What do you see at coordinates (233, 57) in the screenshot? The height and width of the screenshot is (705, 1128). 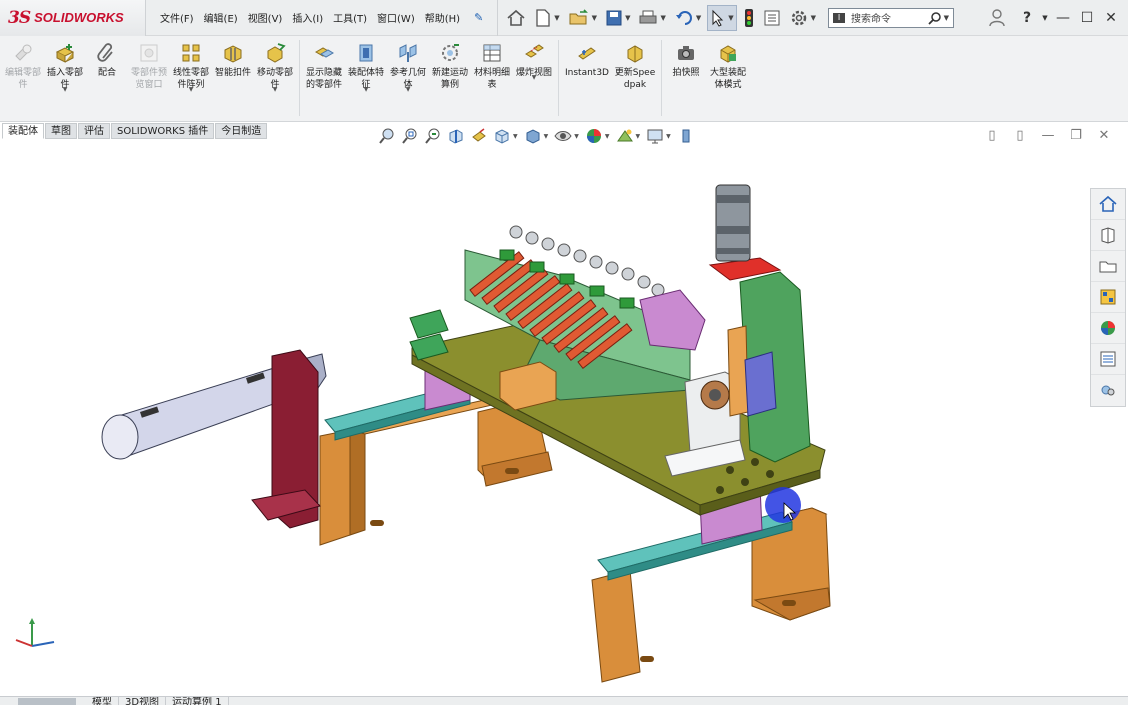 I see `smart-fasteners-button: 智能扣件` at bounding box center [233, 57].